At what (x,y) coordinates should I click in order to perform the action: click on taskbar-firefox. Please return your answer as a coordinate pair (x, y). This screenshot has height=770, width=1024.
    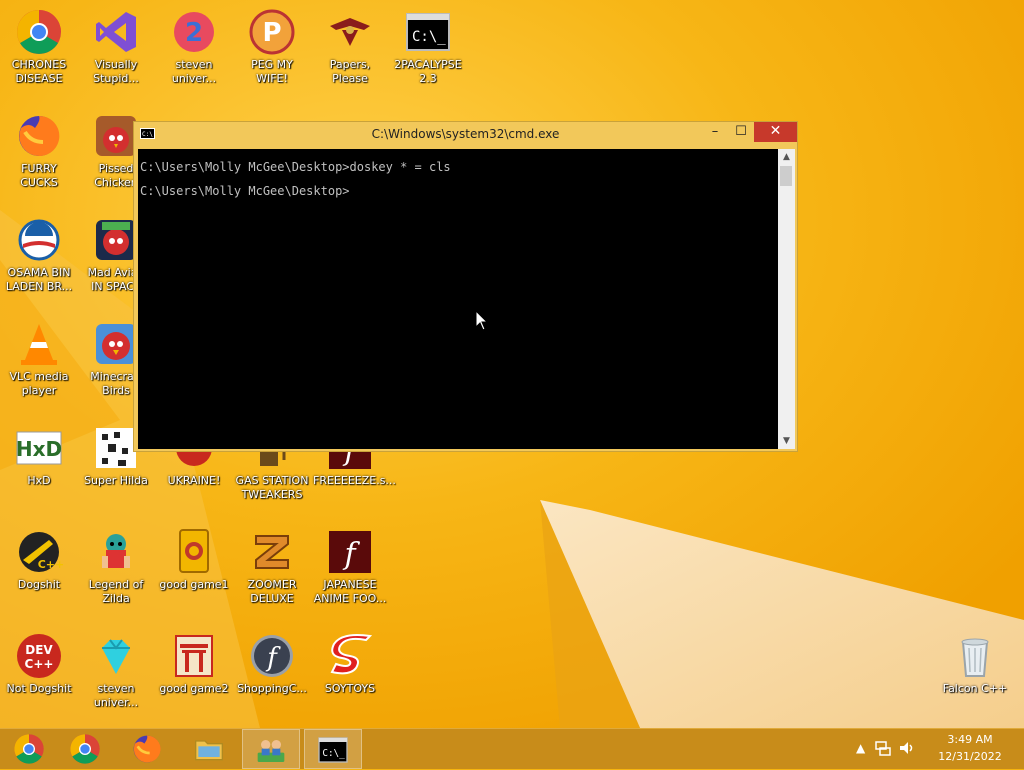
    Looking at the image, I should click on (147, 749).